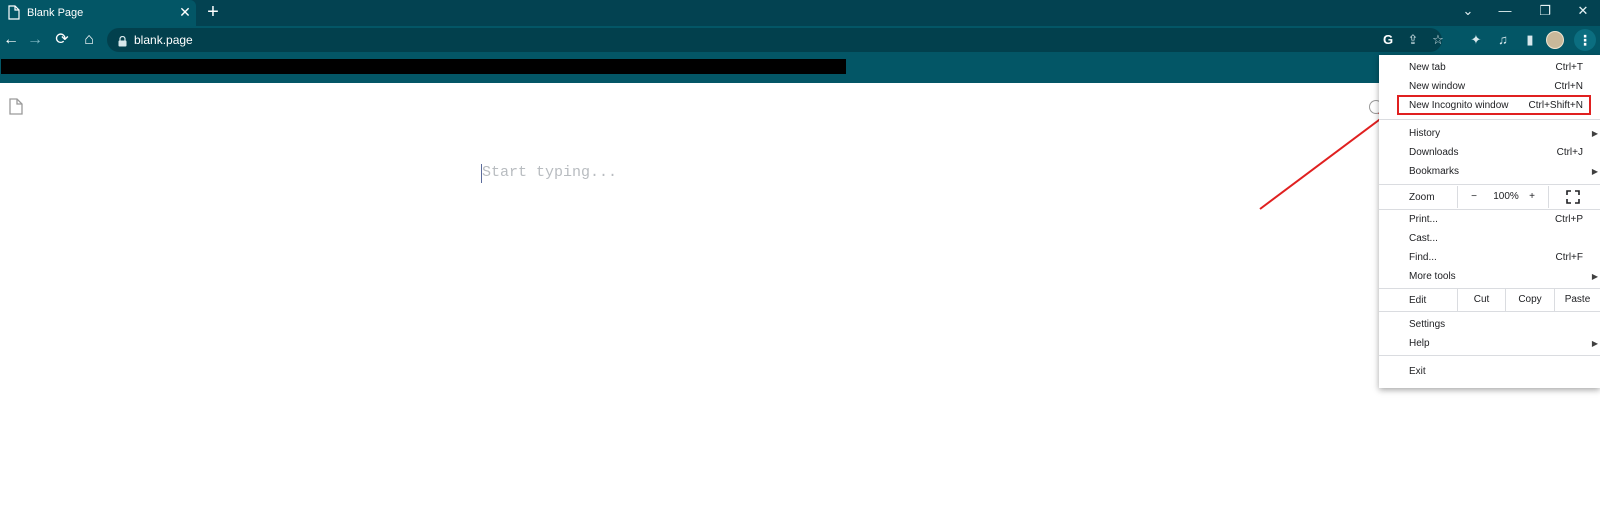  Describe the element at coordinates (1569, 257) in the screenshot. I see `menu-shortcut: Ctrl+F` at that location.